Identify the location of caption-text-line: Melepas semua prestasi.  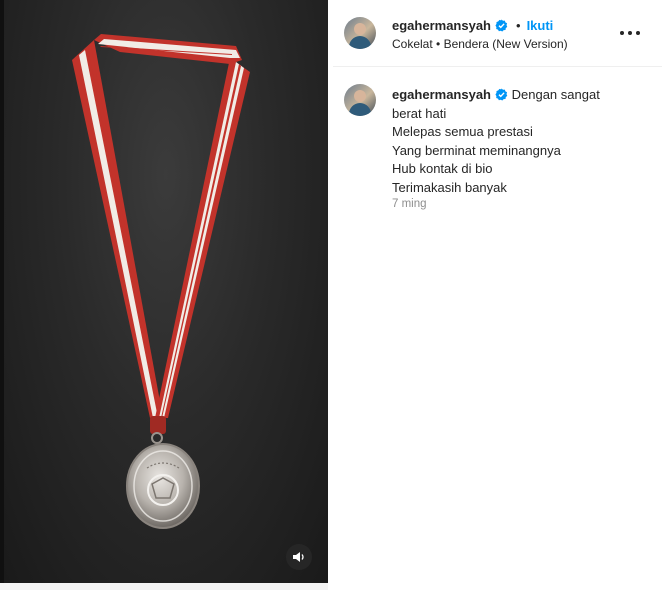
(462, 131).